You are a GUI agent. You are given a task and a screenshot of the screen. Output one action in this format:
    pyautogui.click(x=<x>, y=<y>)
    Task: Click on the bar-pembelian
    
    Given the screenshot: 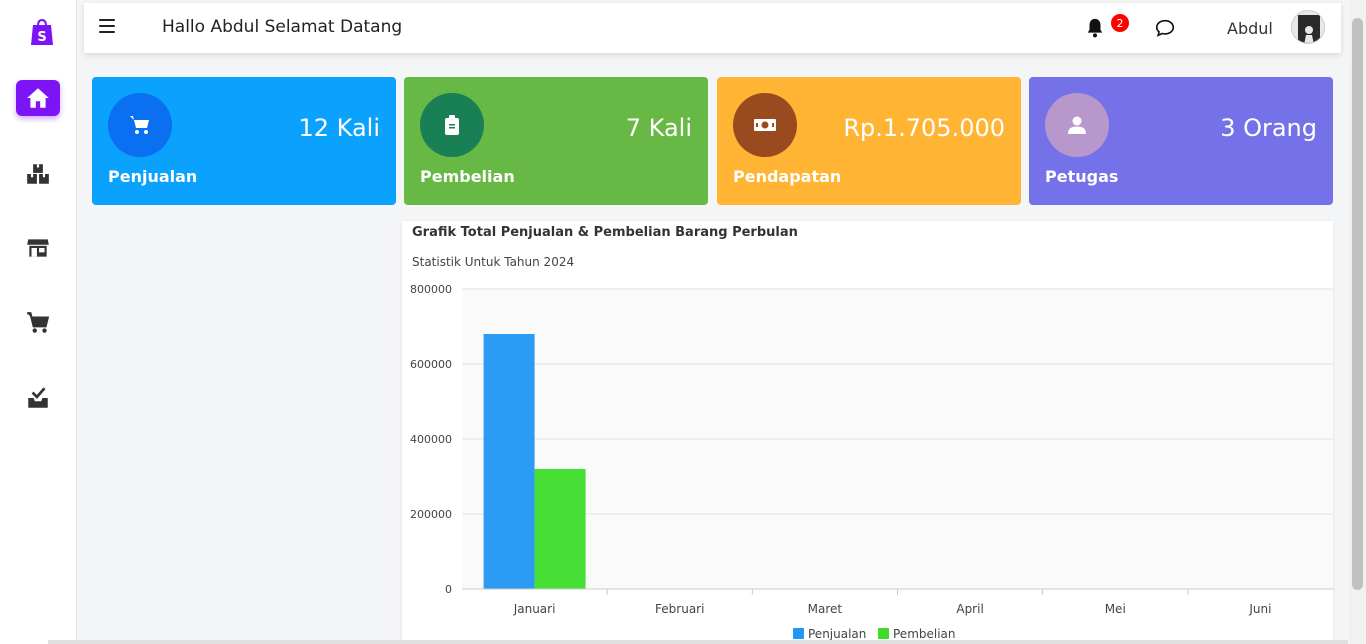 What is the action you would take?
    pyautogui.click(x=560, y=529)
    